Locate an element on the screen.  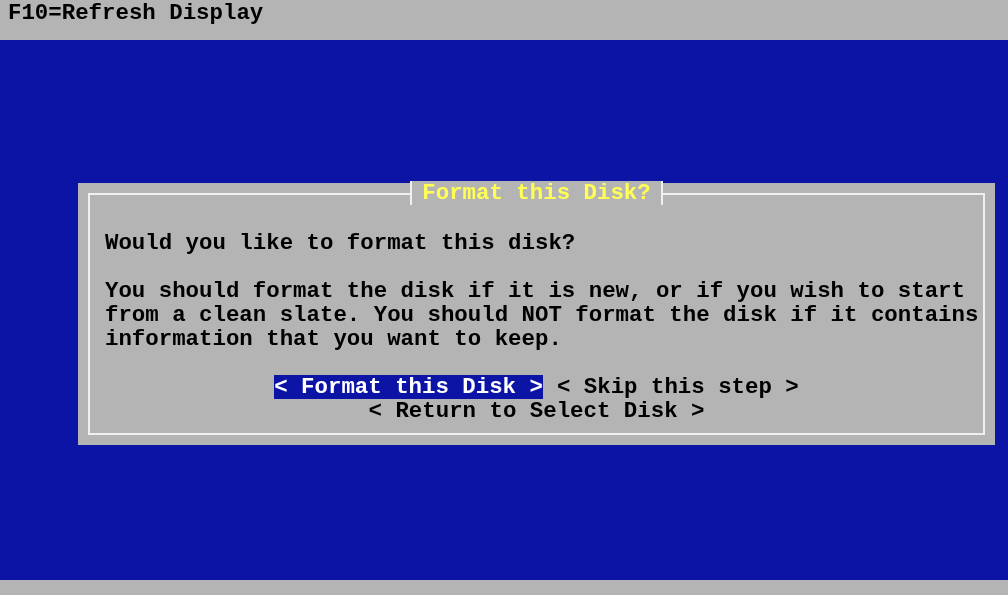
dialog-button: < Return to Select Disk > is located at coordinates (536, 411).